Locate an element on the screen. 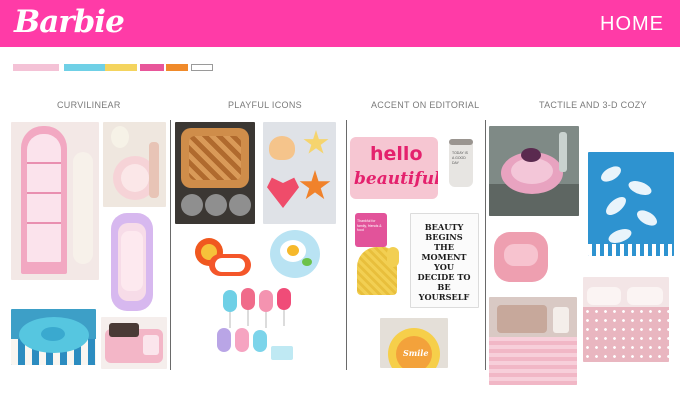 This screenshot has height=413, width=680. pink-breakfast-station-photo is located at coordinates (134, 343).